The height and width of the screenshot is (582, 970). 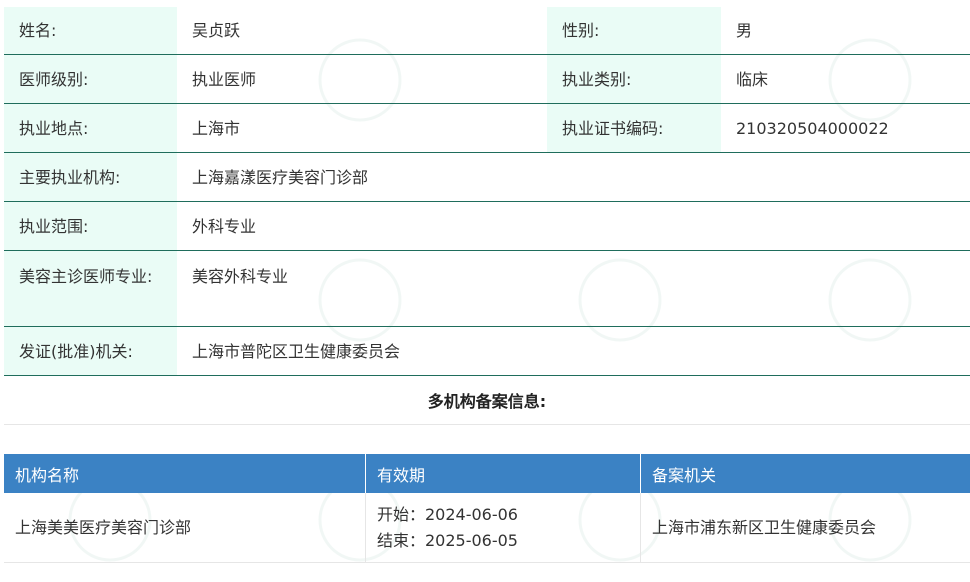 What do you see at coordinates (90, 288) in the screenshot?
I see `specialty-label: 美容主诊医师专业:` at bounding box center [90, 288].